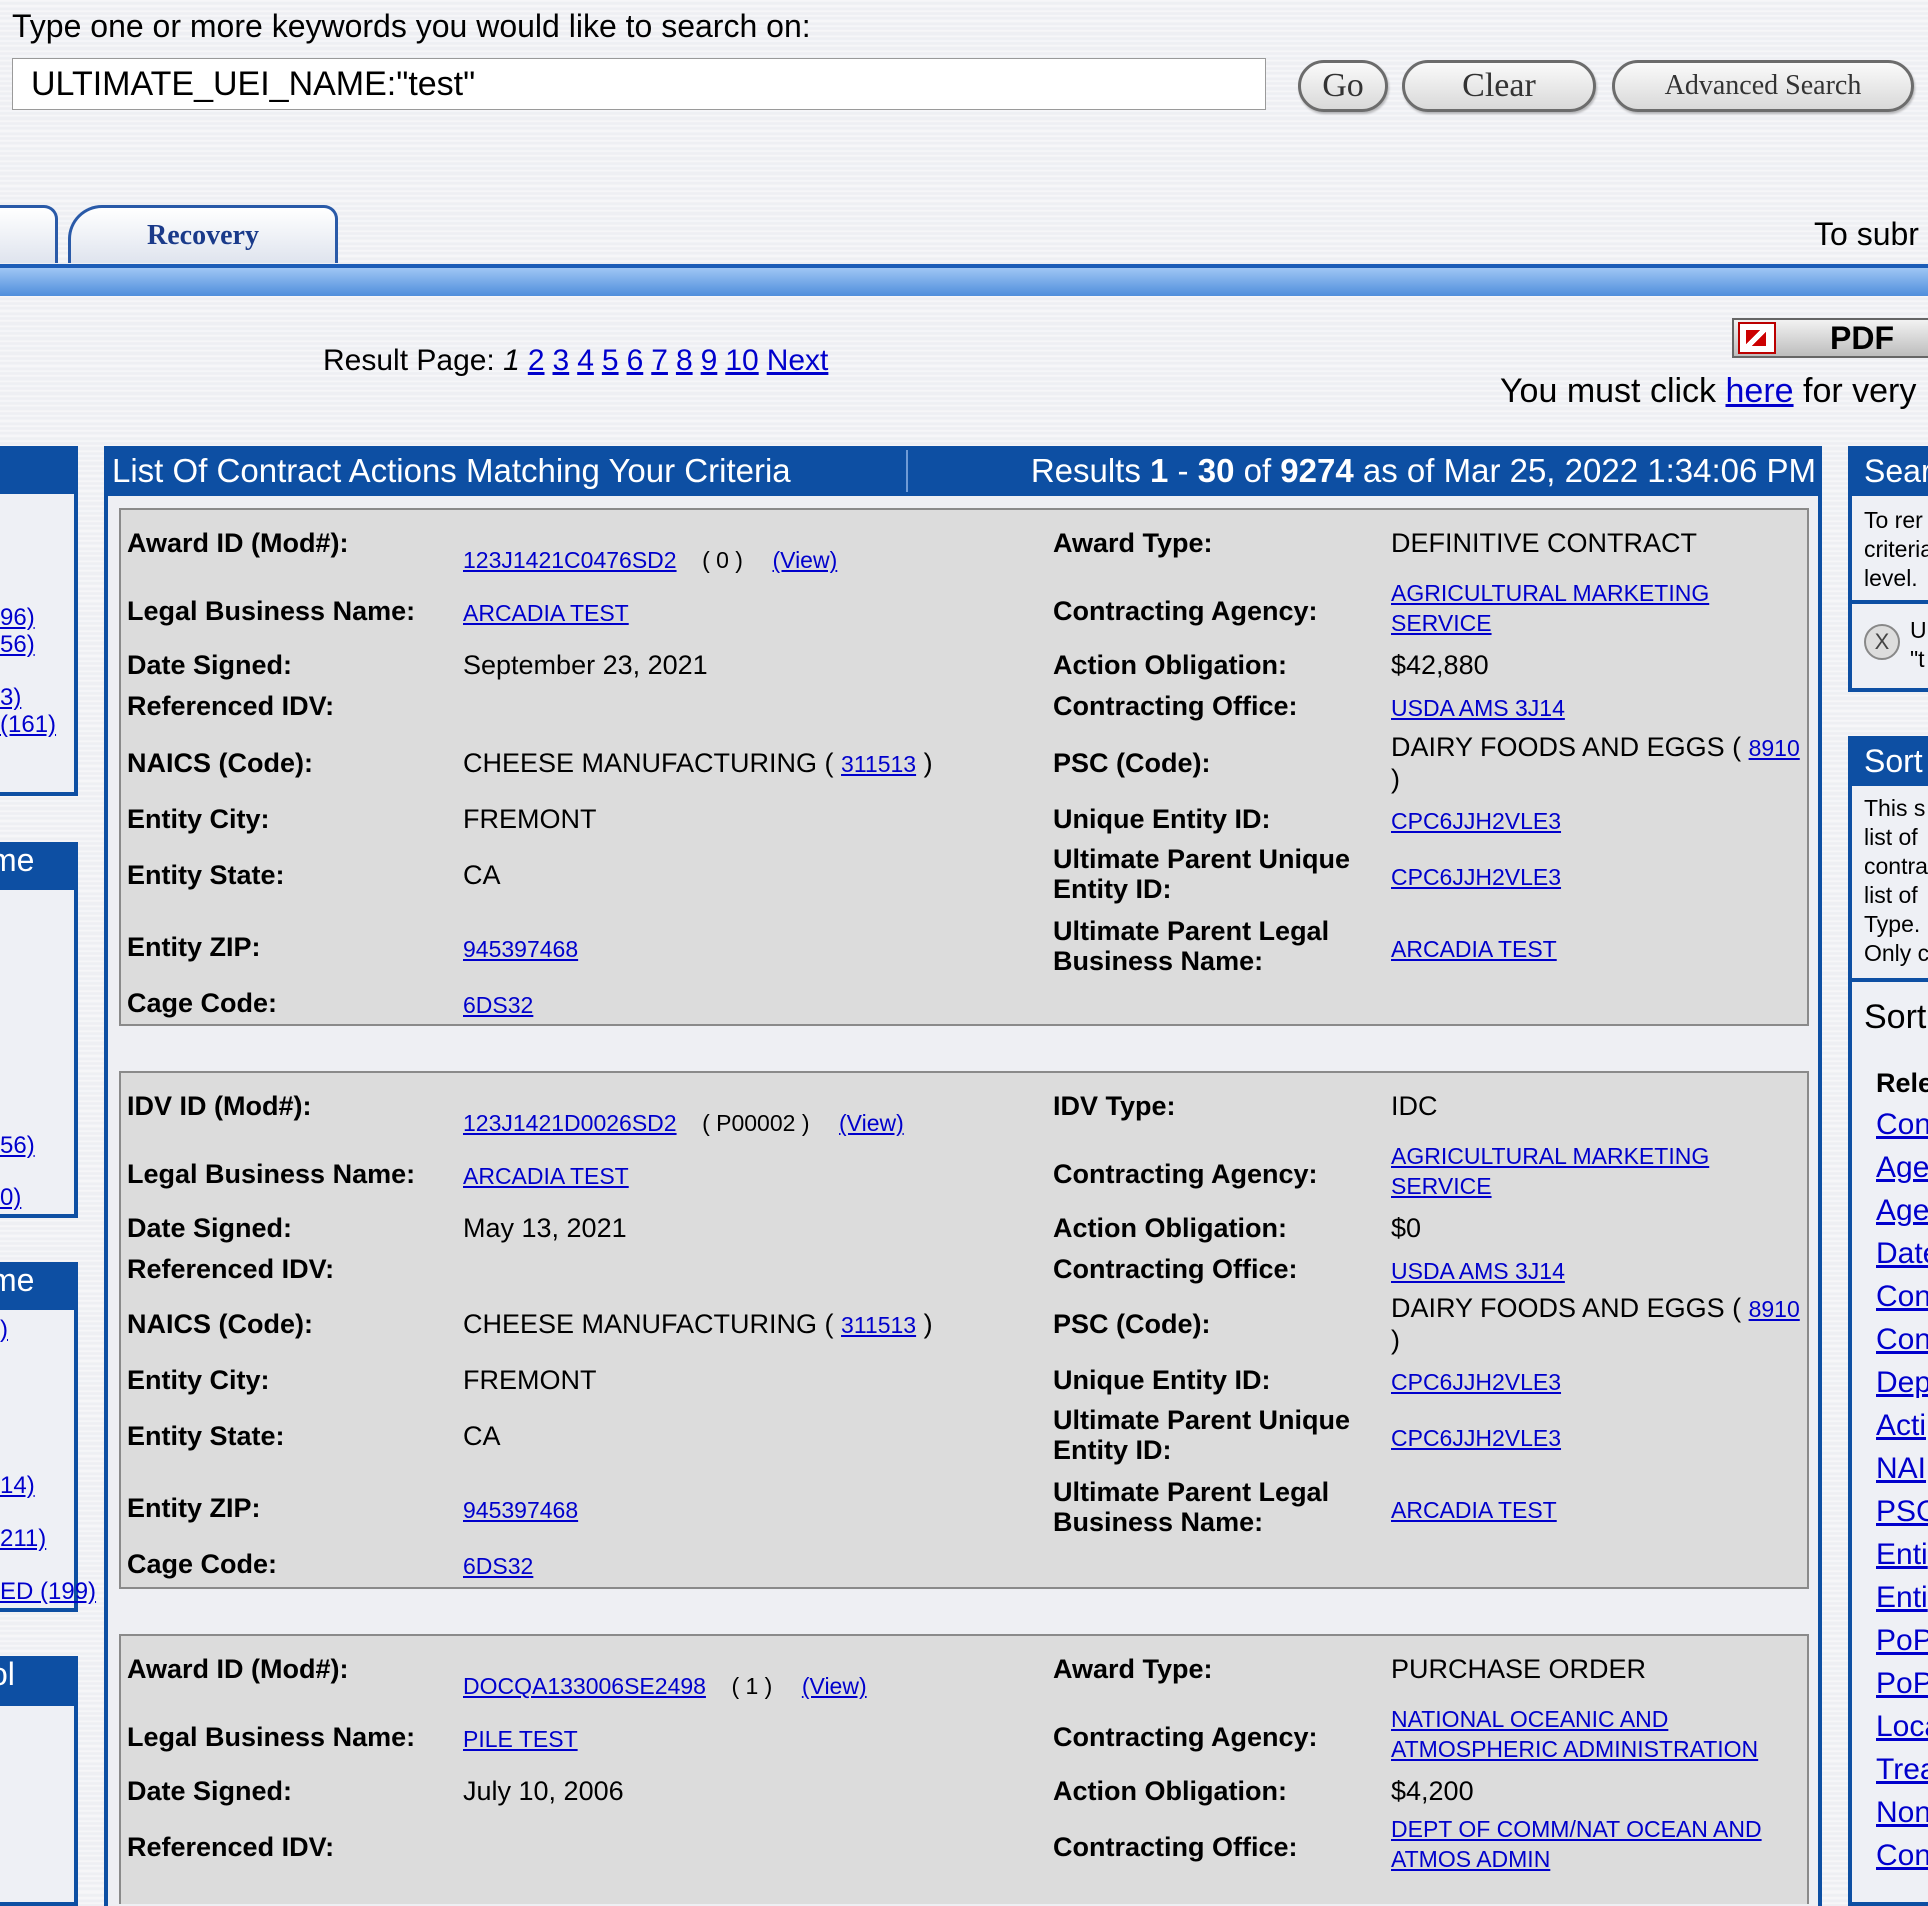 The image size is (1928, 1906). What do you see at coordinates (1432, 1791) in the screenshot?
I see `obligation-value: $4,200` at bounding box center [1432, 1791].